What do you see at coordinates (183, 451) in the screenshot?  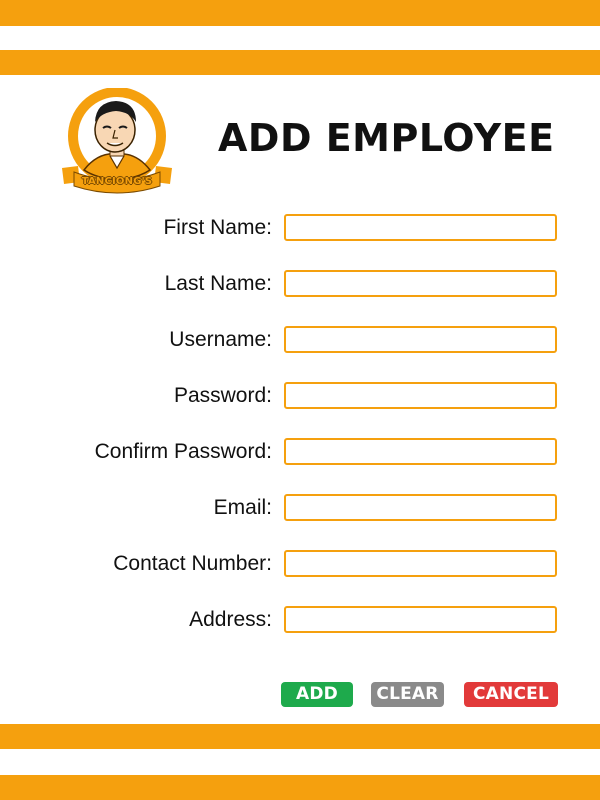 I see `confirm-password-label: Confirm Password:` at bounding box center [183, 451].